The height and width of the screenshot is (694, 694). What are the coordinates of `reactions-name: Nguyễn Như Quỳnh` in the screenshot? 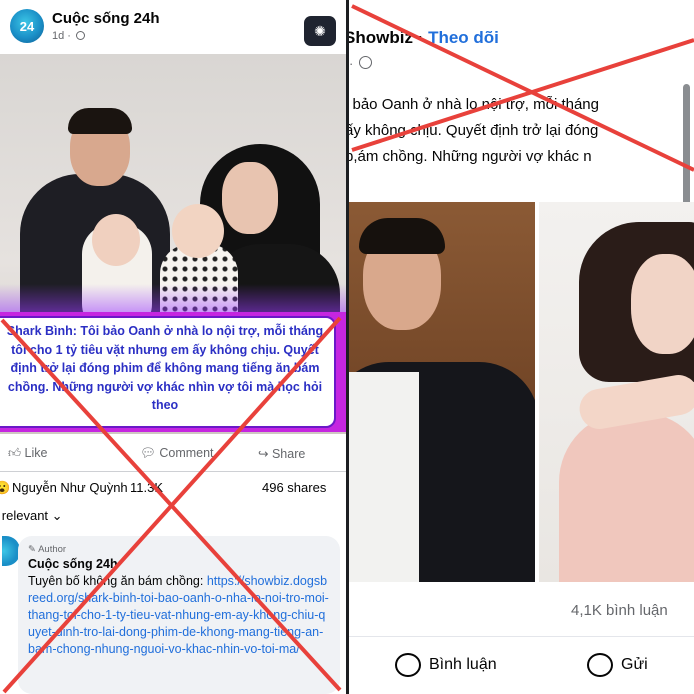 It's located at (70, 487).